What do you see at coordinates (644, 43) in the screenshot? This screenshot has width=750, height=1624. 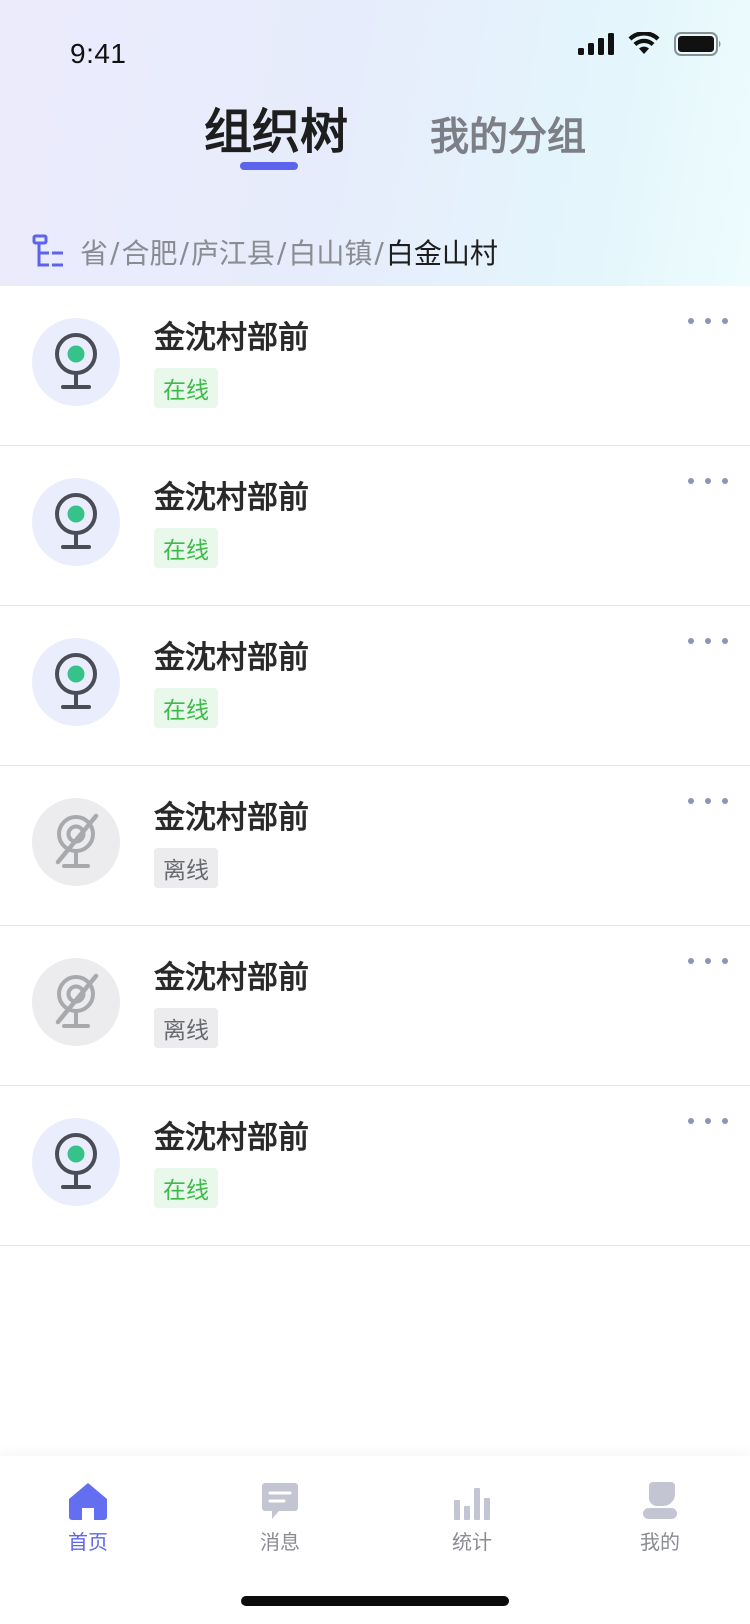 I see `wifi-icon` at bounding box center [644, 43].